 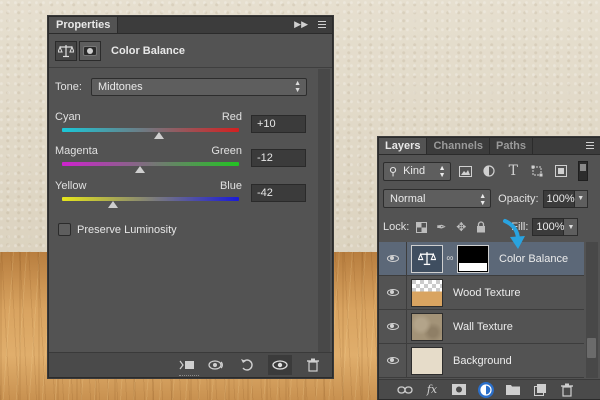 What do you see at coordinates (432, 390) in the screenshot?
I see `fx-icon: fx` at bounding box center [432, 390].